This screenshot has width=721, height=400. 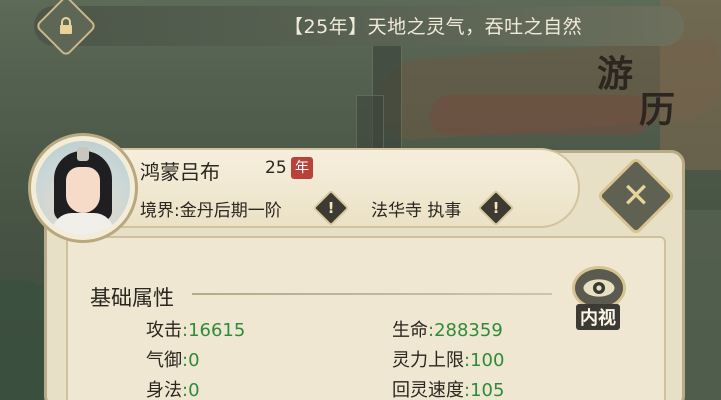 What do you see at coordinates (599, 298) in the screenshot?
I see `inspect-button: 内视` at bounding box center [599, 298].